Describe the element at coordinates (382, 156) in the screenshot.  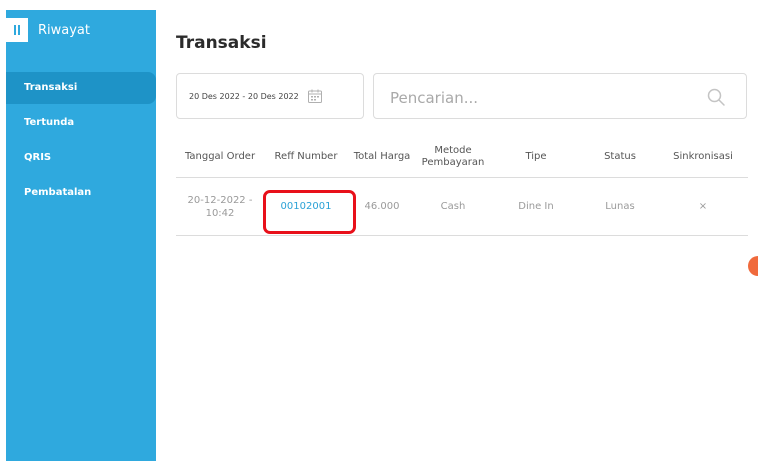
I see `header-total-harga: Total Harga` at that location.